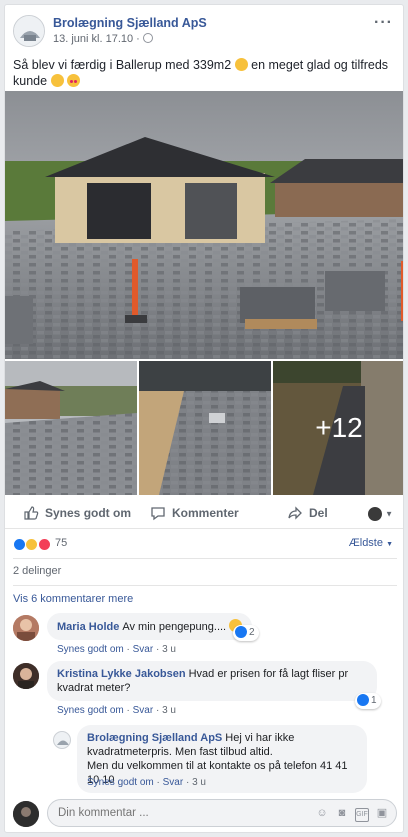 The width and height of the screenshot is (408, 837). What do you see at coordinates (61, 543) in the screenshot?
I see `reaction-count: 75` at bounding box center [61, 543].